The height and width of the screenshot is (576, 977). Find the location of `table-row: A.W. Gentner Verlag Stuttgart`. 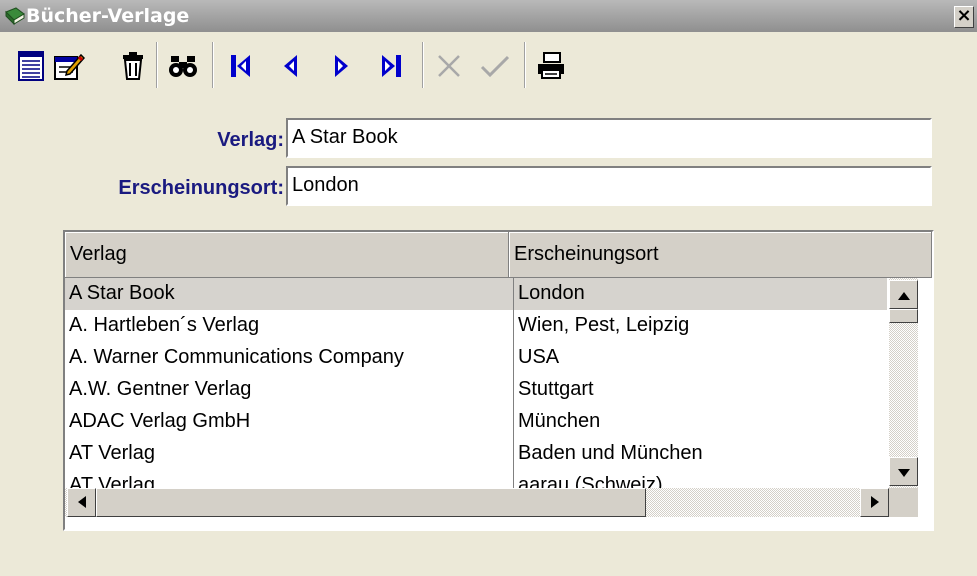

table-row: A.W. Gentner Verlag Stuttgart is located at coordinates (476, 390).